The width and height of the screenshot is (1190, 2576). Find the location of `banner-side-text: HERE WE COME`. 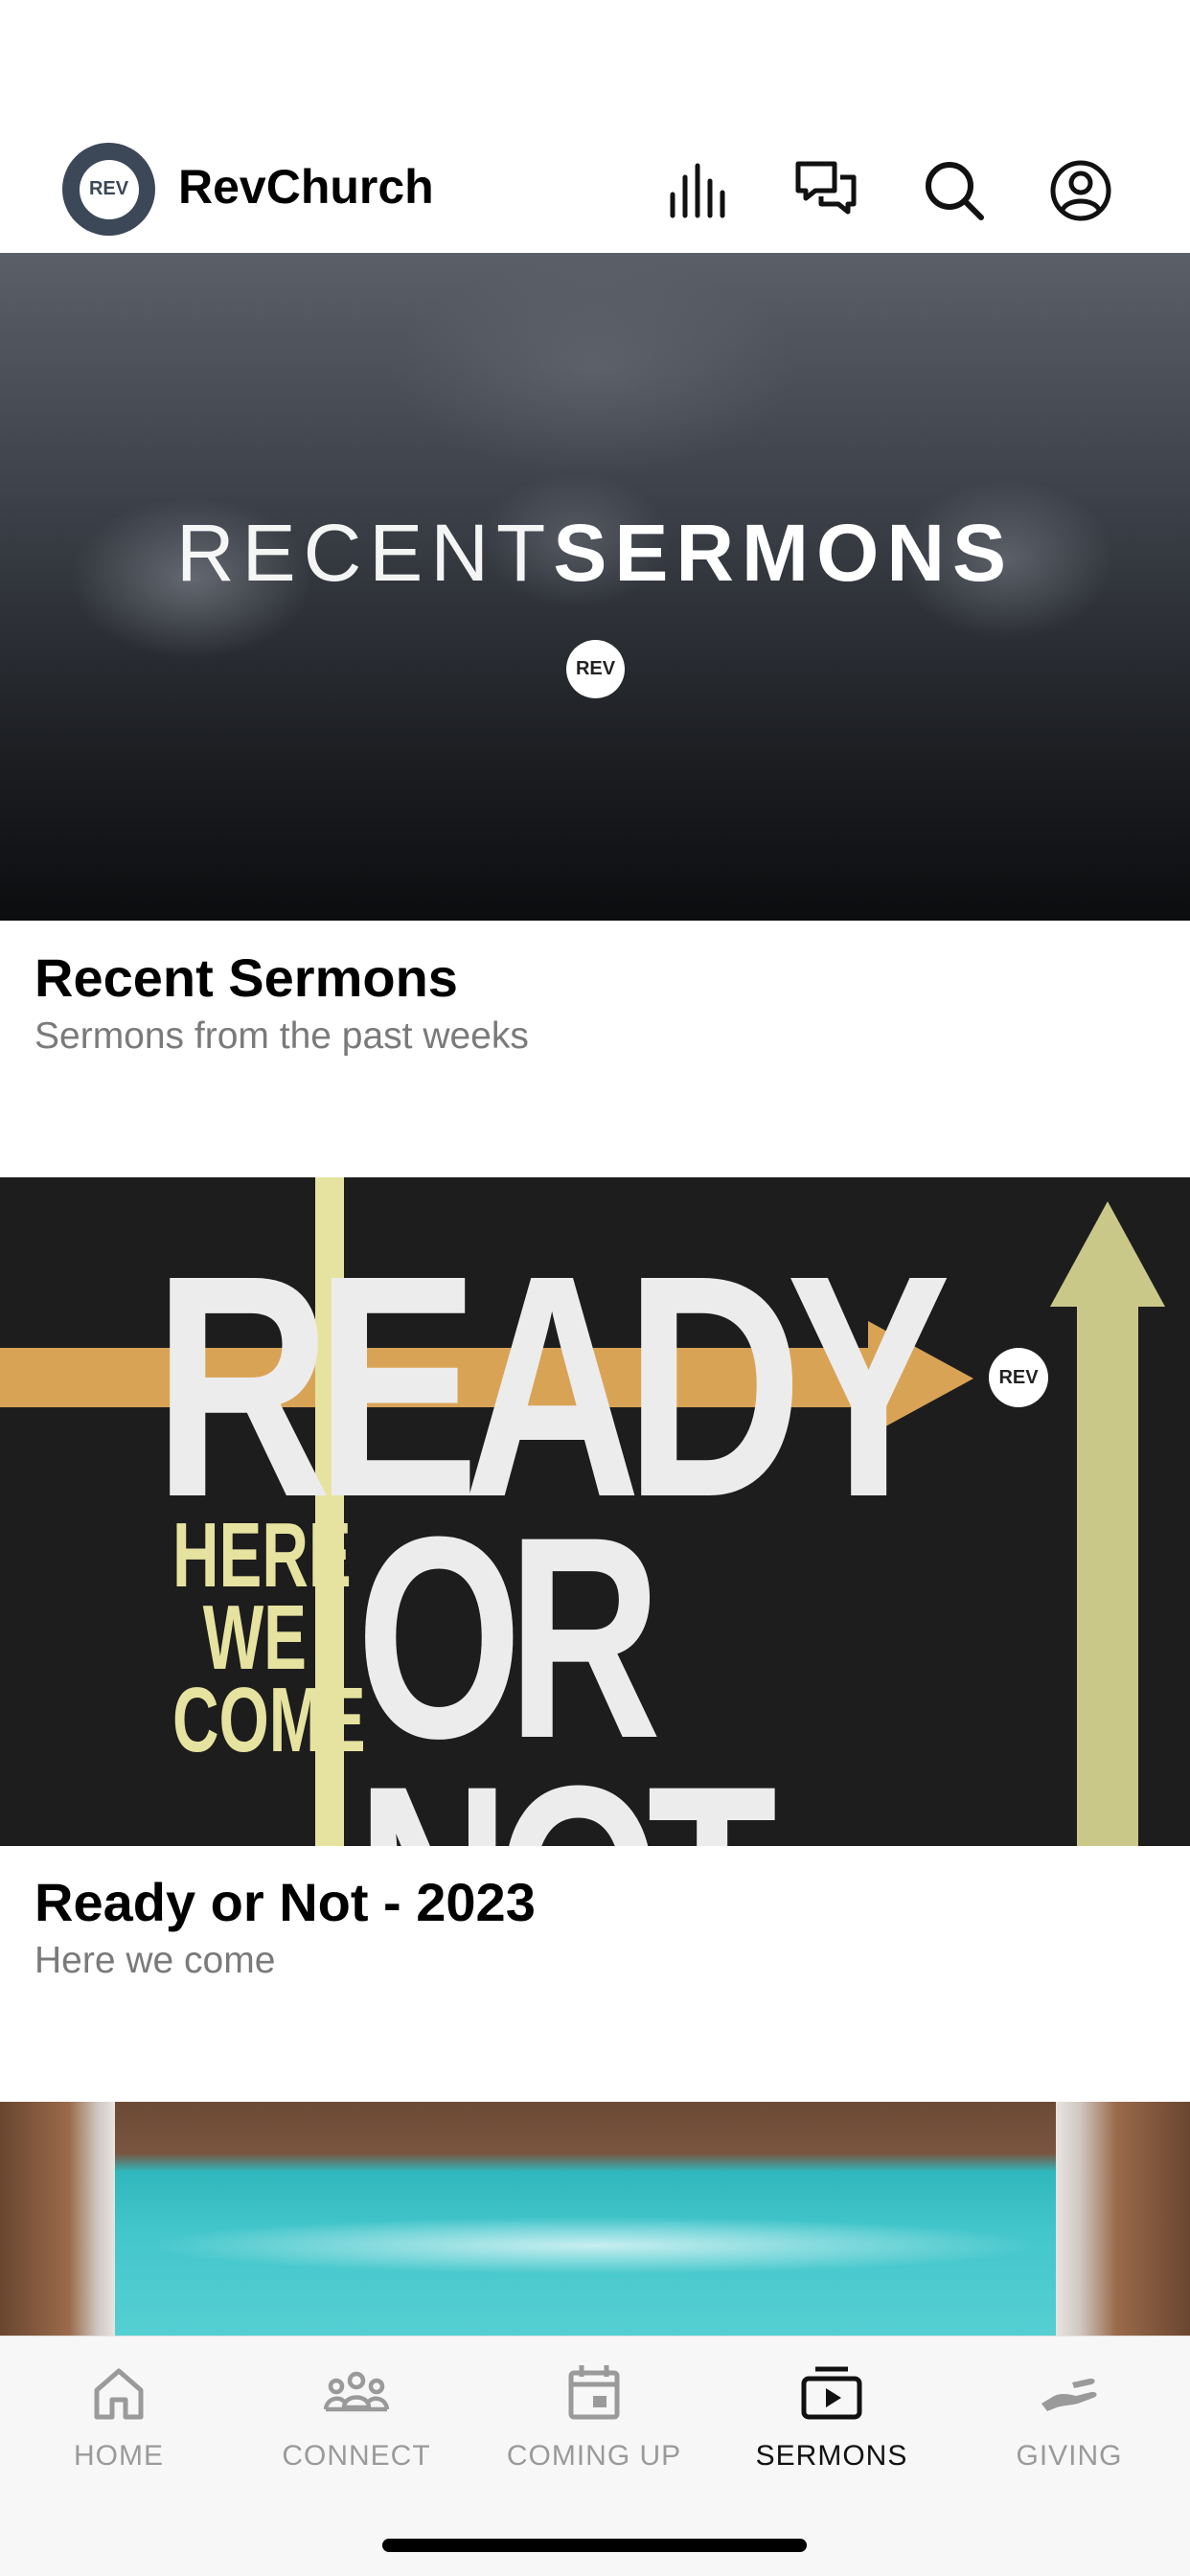

banner-side-text: HERE WE COME is located at coordinates (269, 1637).